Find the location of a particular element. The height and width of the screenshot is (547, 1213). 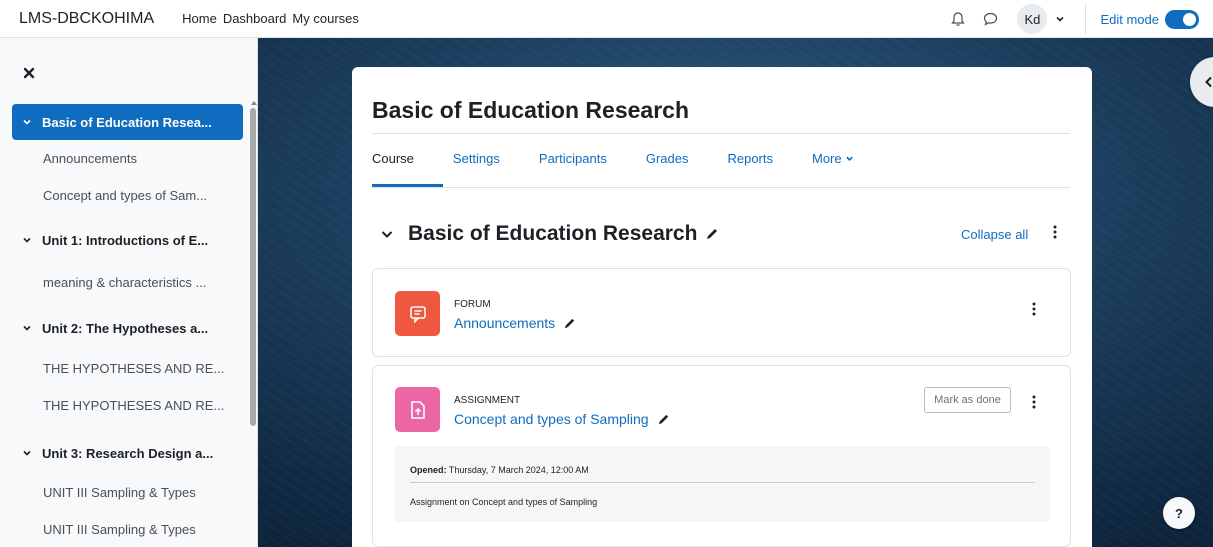

site-brand: LMS-DBCKOHIMA is located at coordinates (86, 19).